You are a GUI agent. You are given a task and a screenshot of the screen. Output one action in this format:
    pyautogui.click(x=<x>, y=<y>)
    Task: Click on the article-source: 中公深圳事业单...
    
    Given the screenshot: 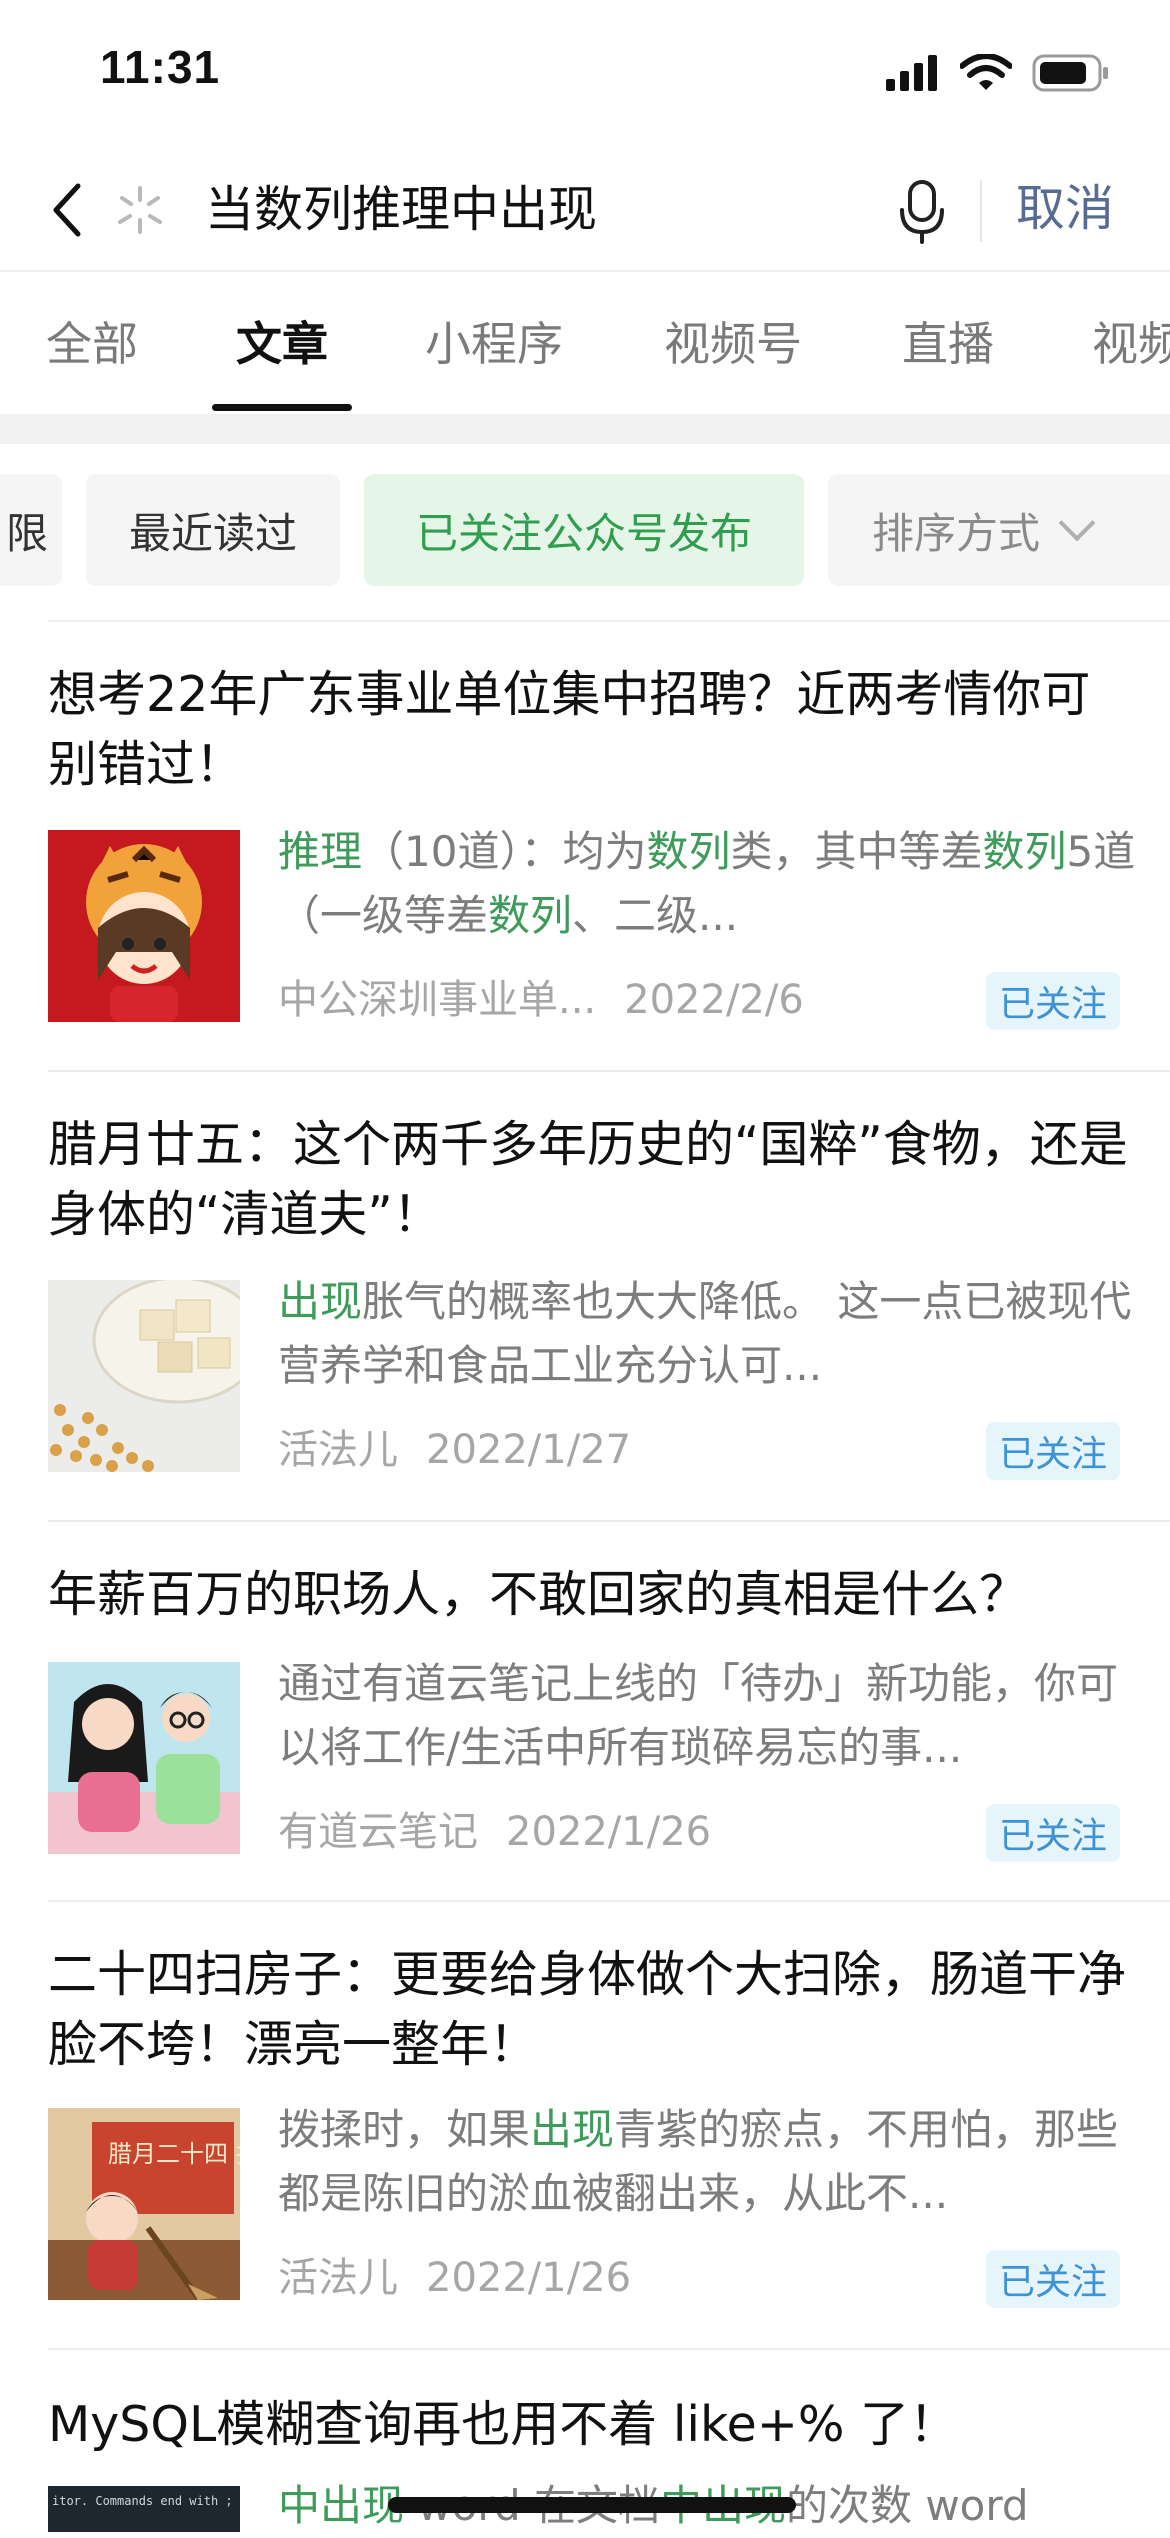 What is the action you would take?
    pyautogui.click(x=437, y=1000)
    